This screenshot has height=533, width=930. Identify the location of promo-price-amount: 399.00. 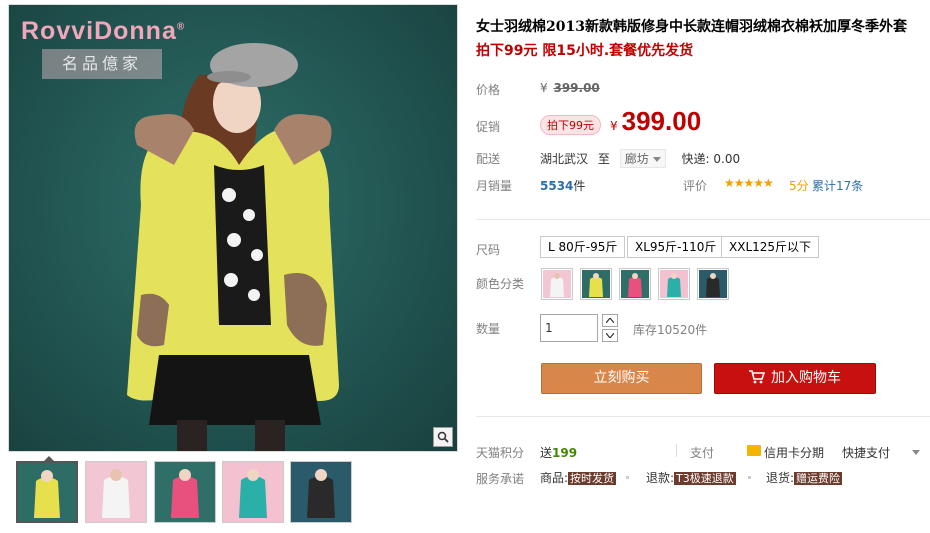
(661, 121).